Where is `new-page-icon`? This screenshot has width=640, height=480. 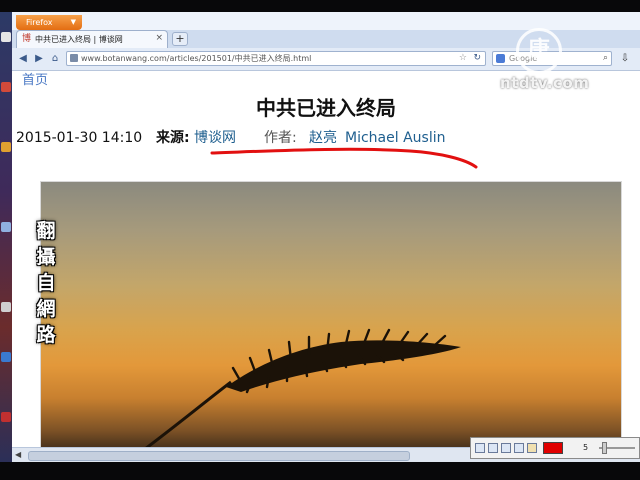 new-page-icon is located at coordinates (480, 448).